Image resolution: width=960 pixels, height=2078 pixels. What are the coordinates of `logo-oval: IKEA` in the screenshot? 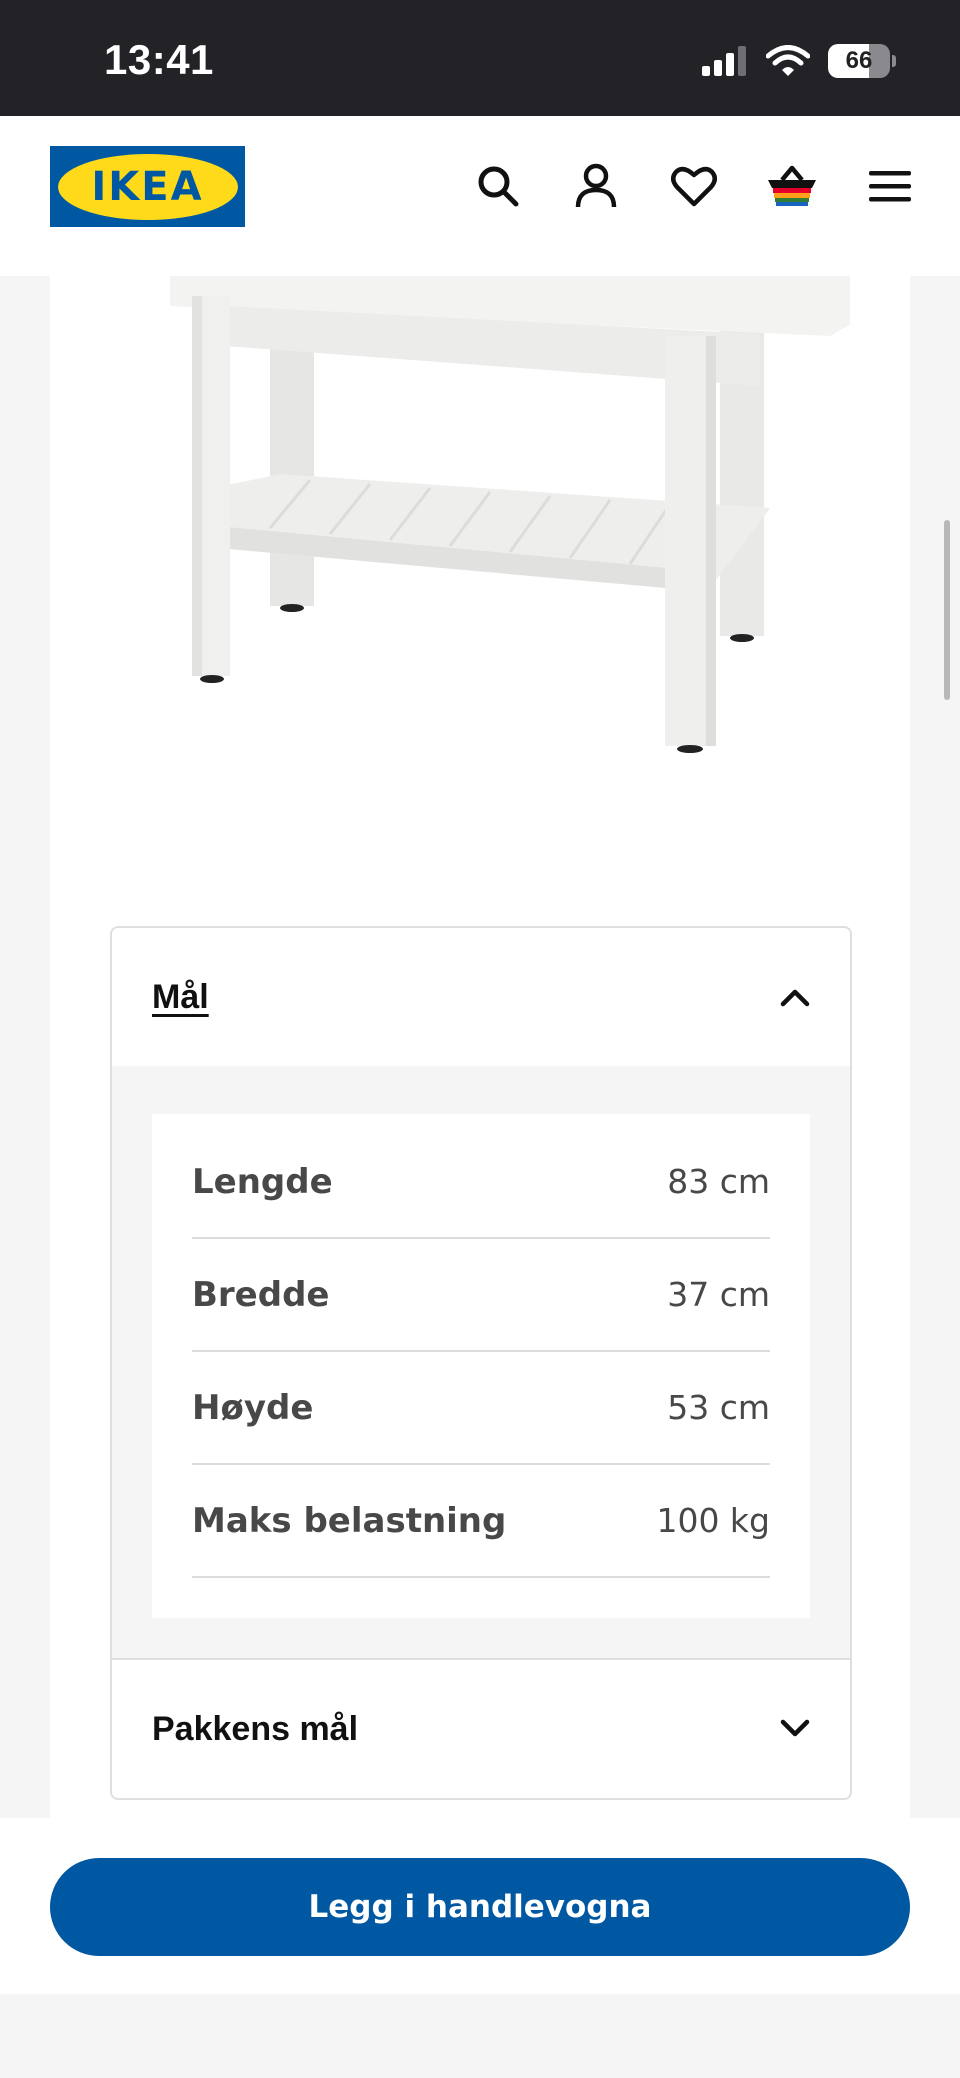 It's located at (147, 186).